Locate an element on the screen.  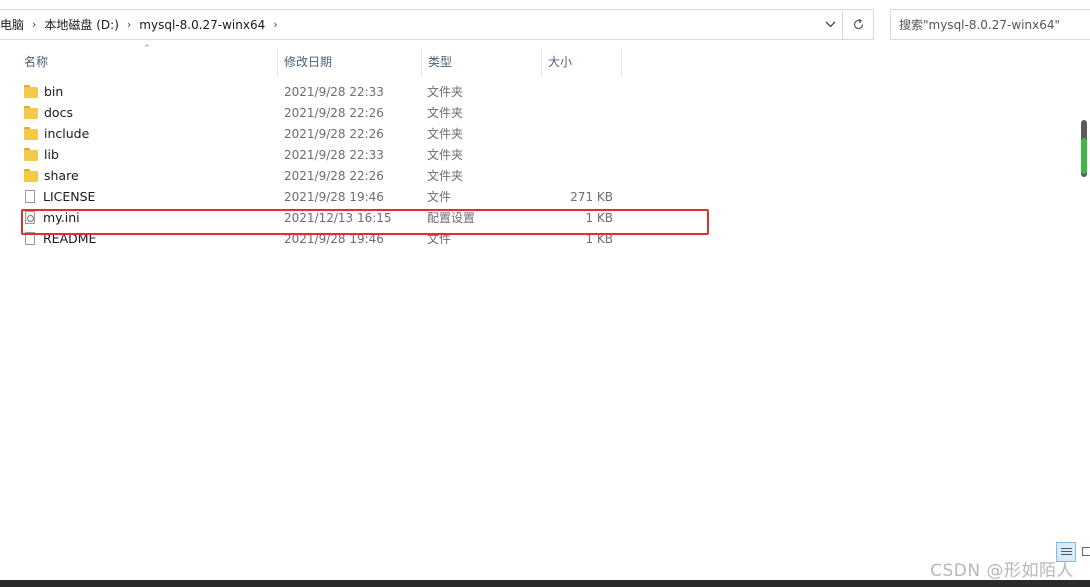
address-bar: 此电脑 › 本地磁盘 (D:) › mysql-8.0.27-winx64 › is located at coordinates (437, 24).